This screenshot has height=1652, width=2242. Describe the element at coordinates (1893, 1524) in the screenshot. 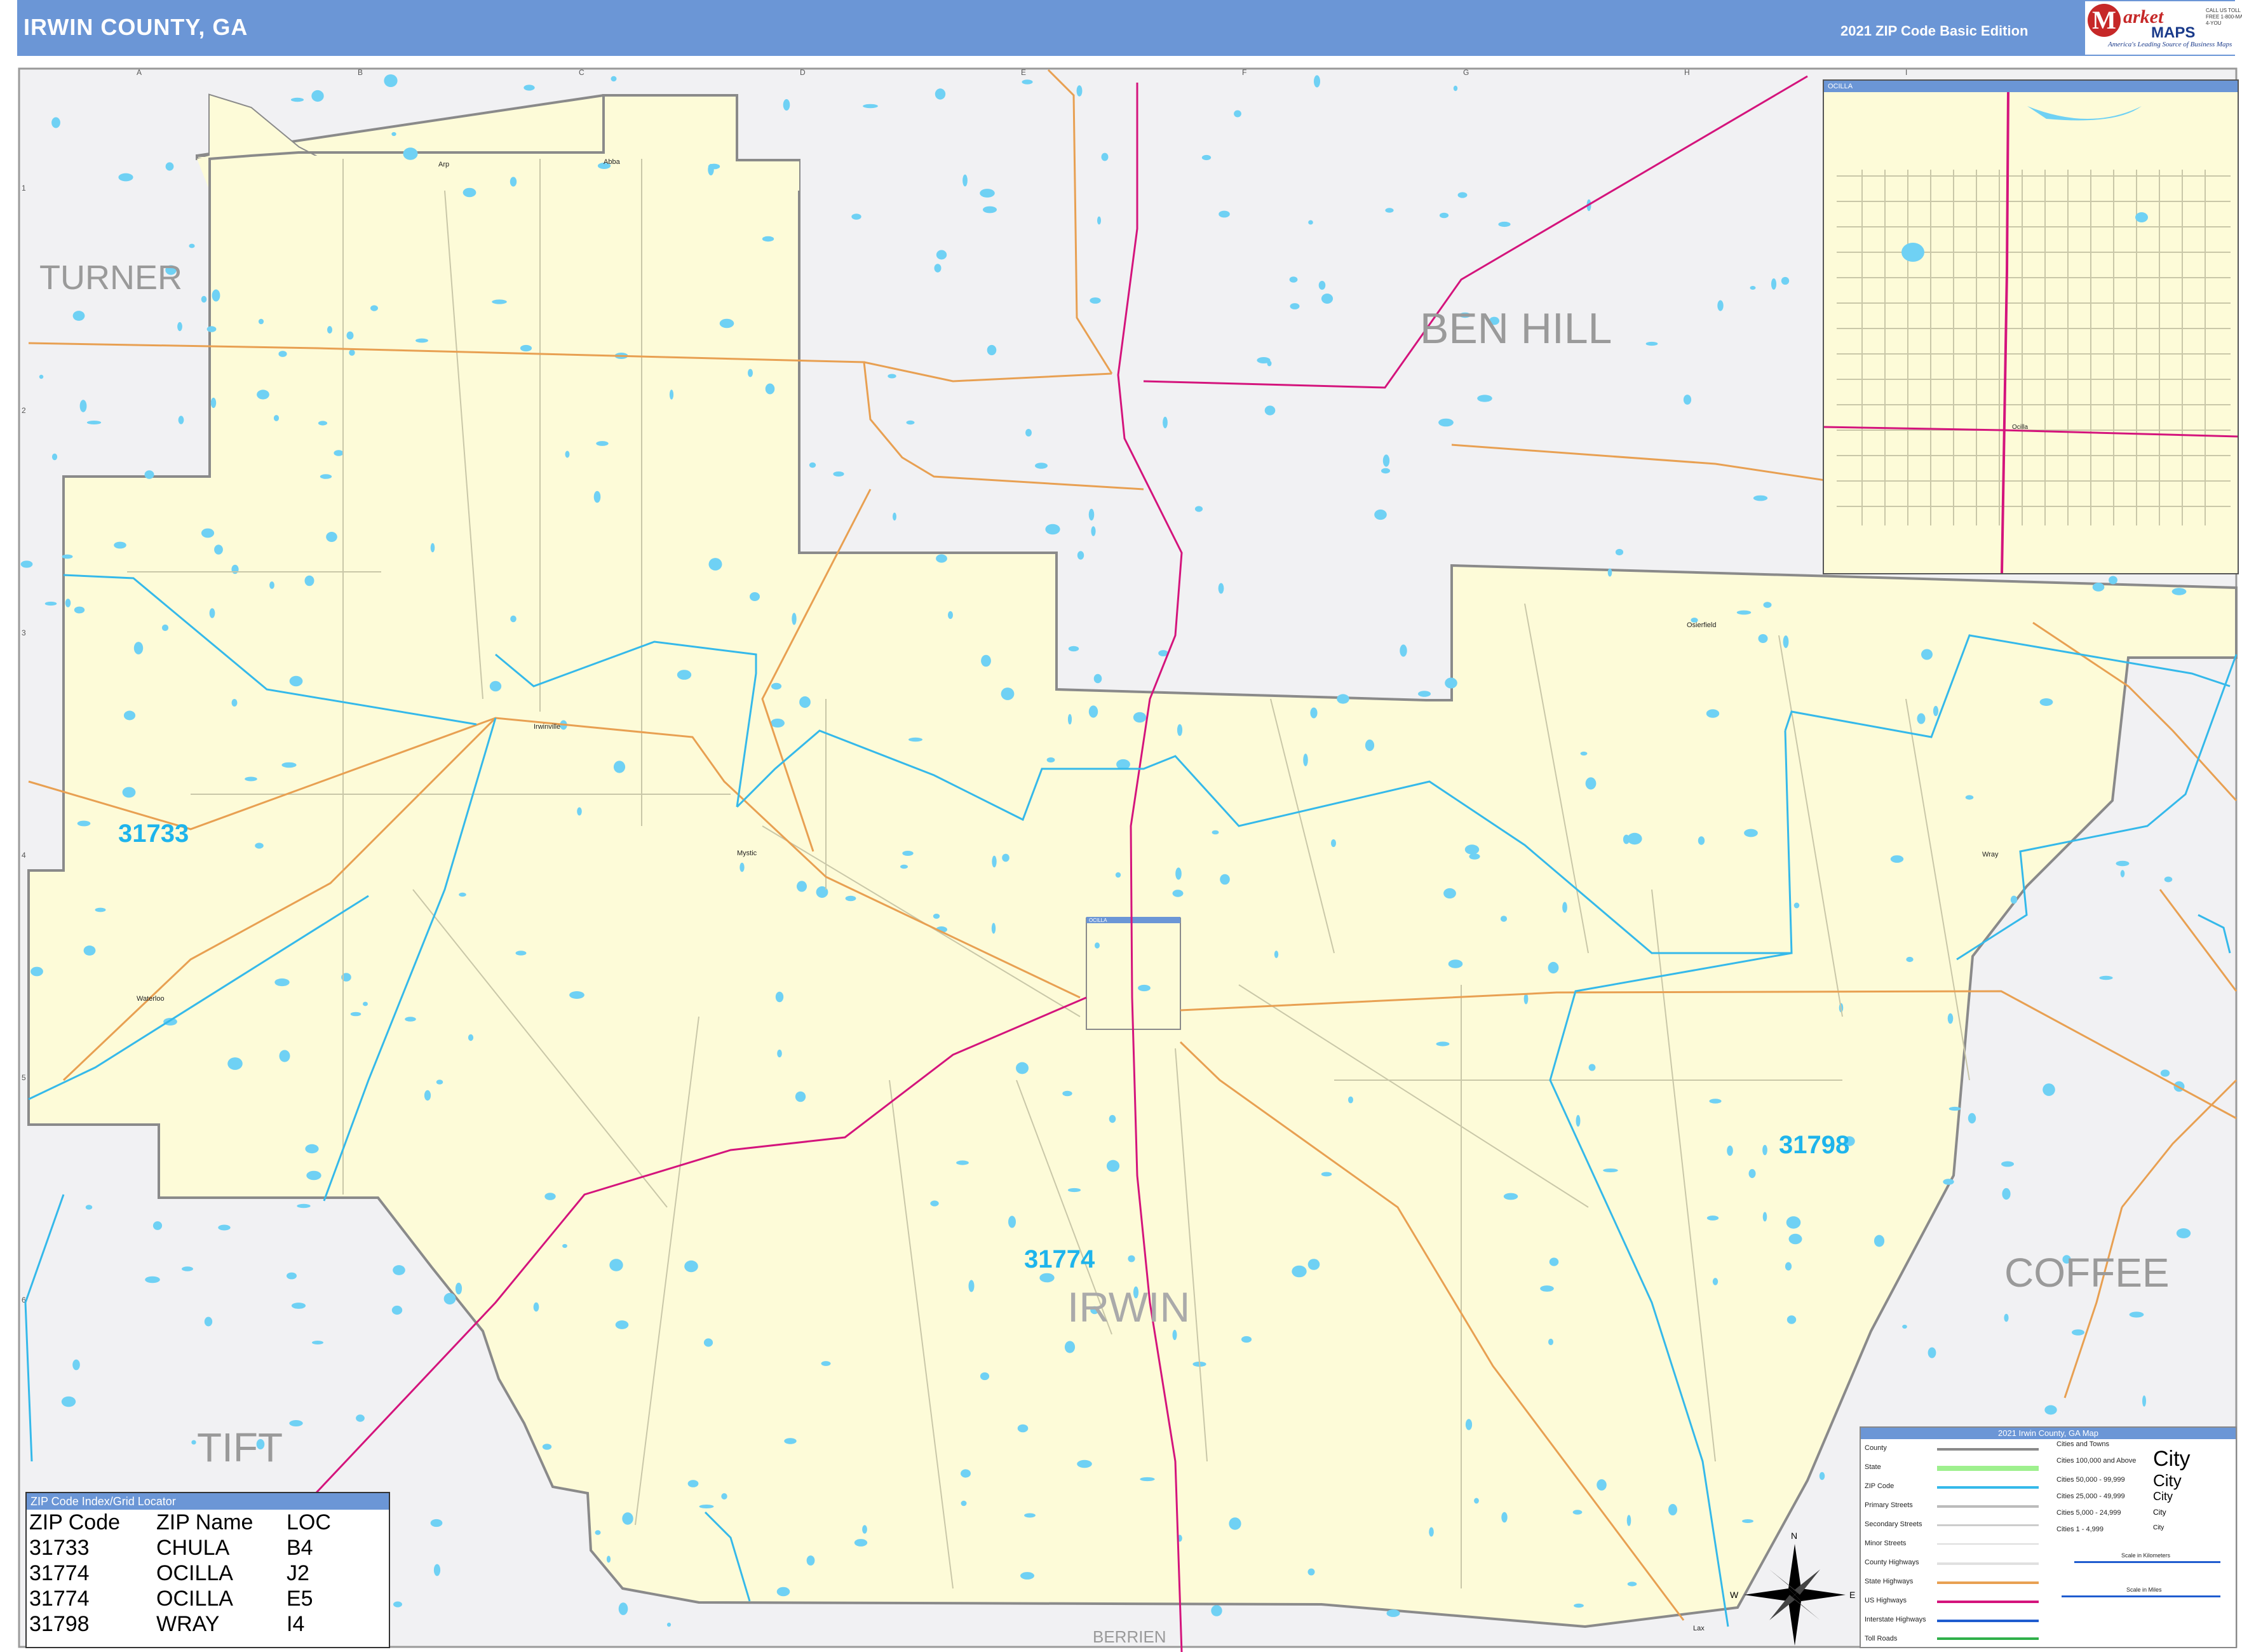

I see `legend-item-secondary: Secondary Streets` at that location.